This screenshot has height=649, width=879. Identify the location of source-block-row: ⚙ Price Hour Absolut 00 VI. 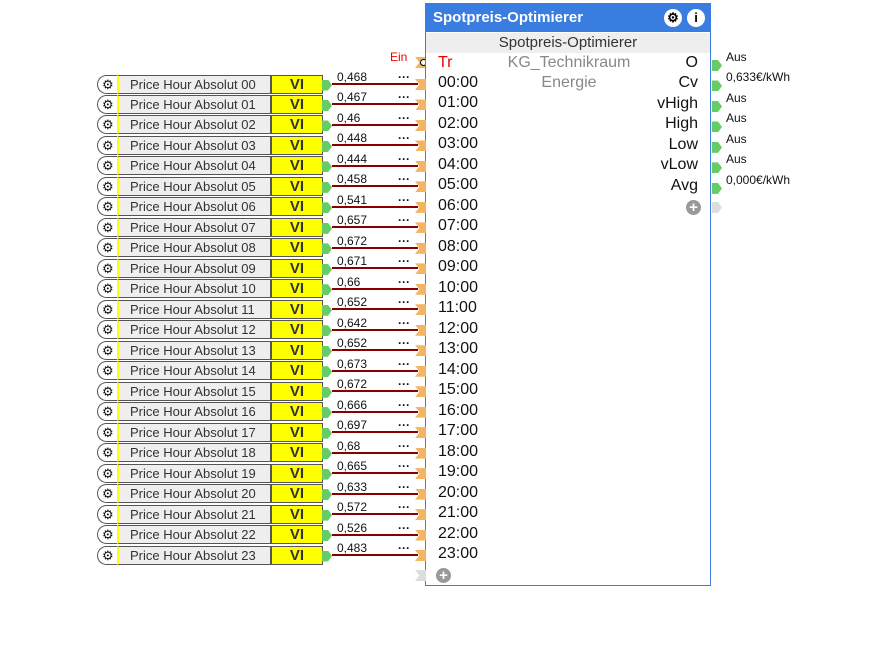
(210, 84).